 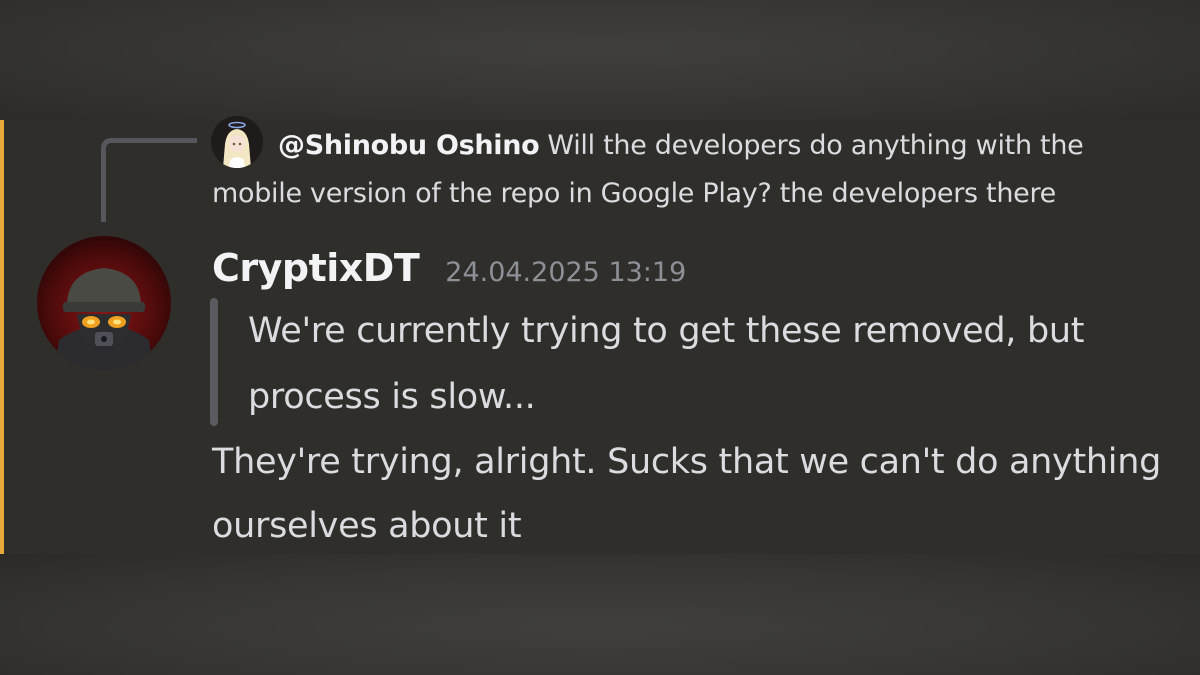 What do you see at coordinates (316, 268) in the screenshot?
I see `author-username: CryptixDT` at bounding box center [316, 268].